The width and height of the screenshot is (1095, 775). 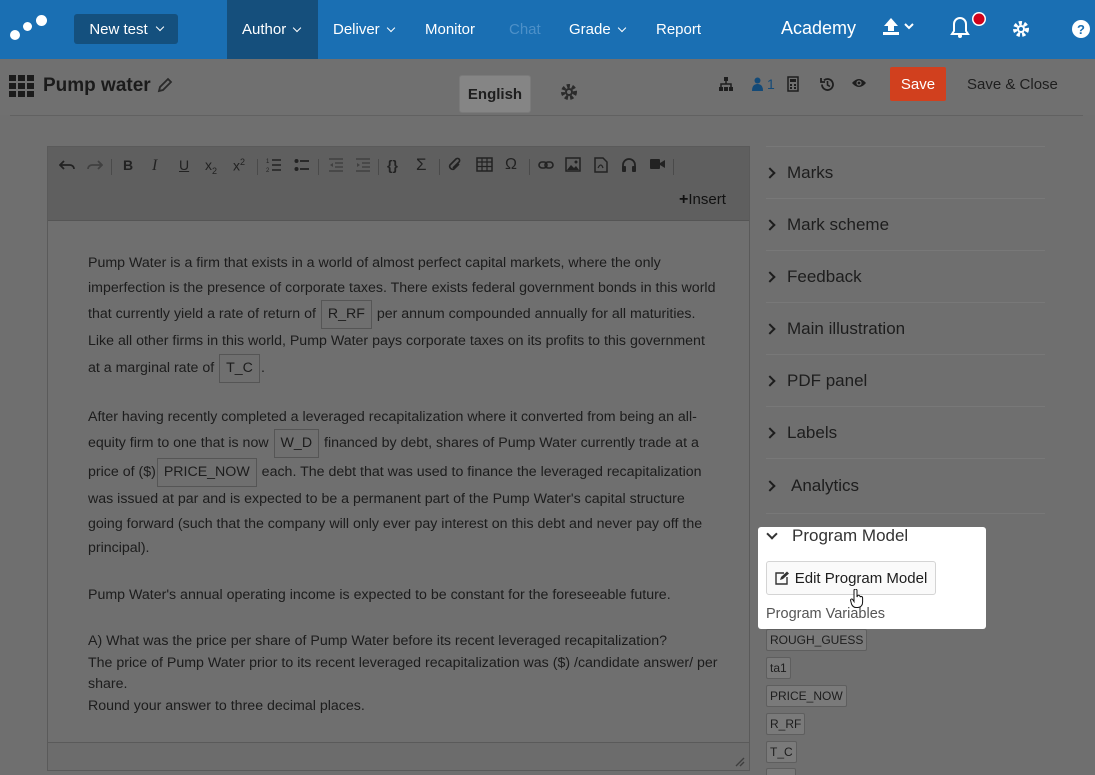 What do you see at coordinates (904, 432) in the screenshot?
I see `accordion-labels: Labels` at bounding box center [904, 432].